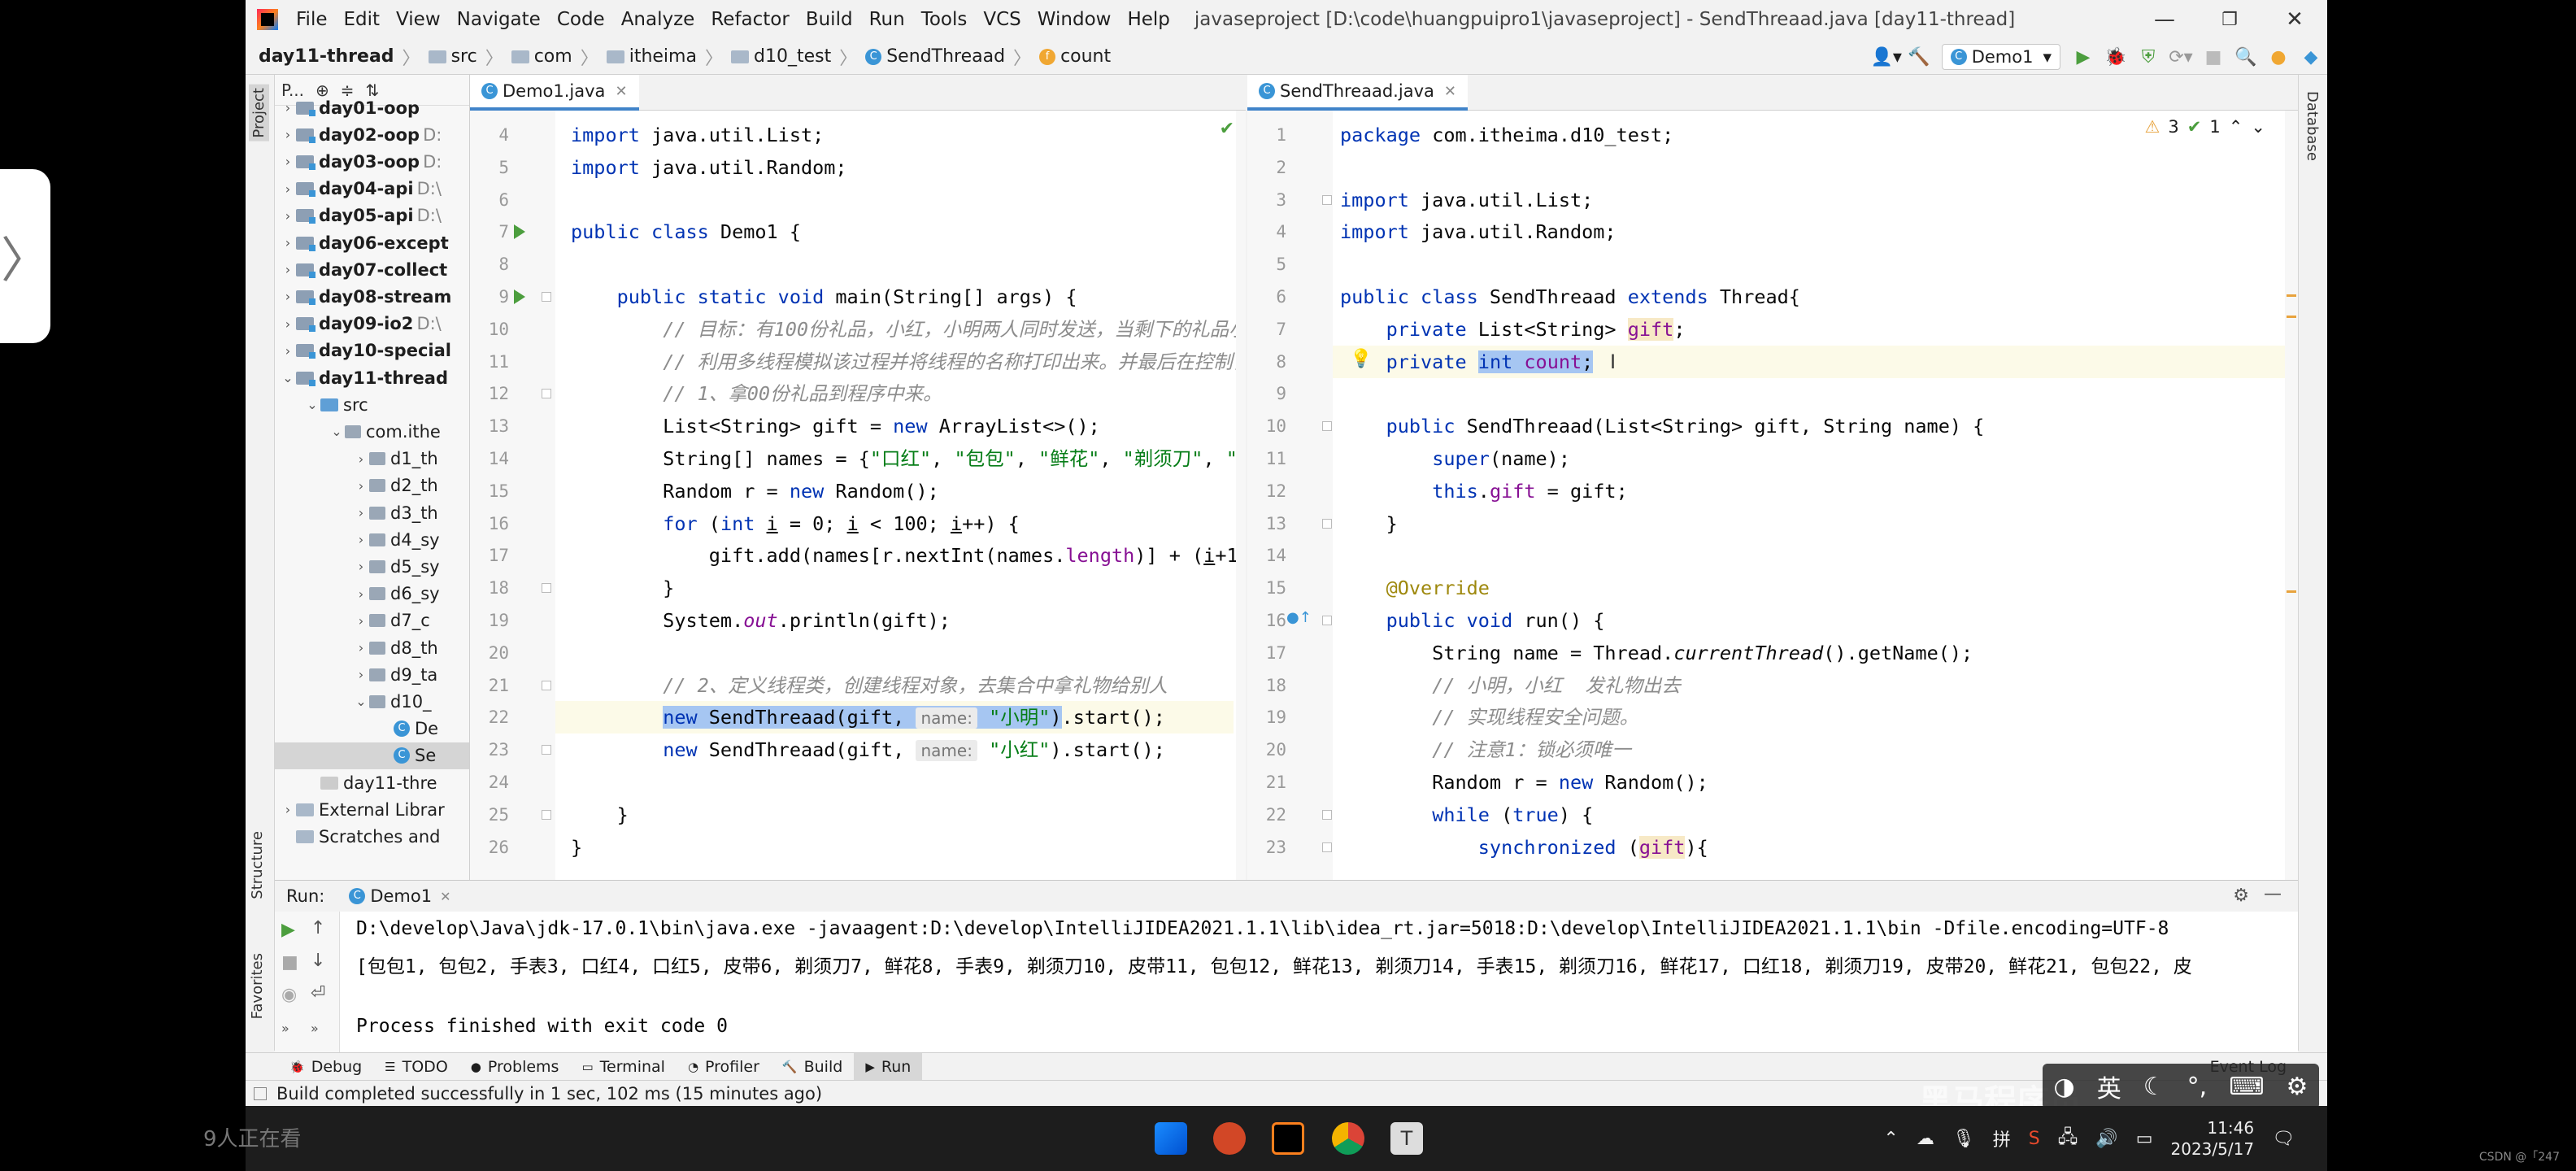 The height and width of the screenshot is (1171, 2576). Describe the element at coordinates (1524, 847) in the screenshot. I see `code-line: synchronized (gift){` at that location.